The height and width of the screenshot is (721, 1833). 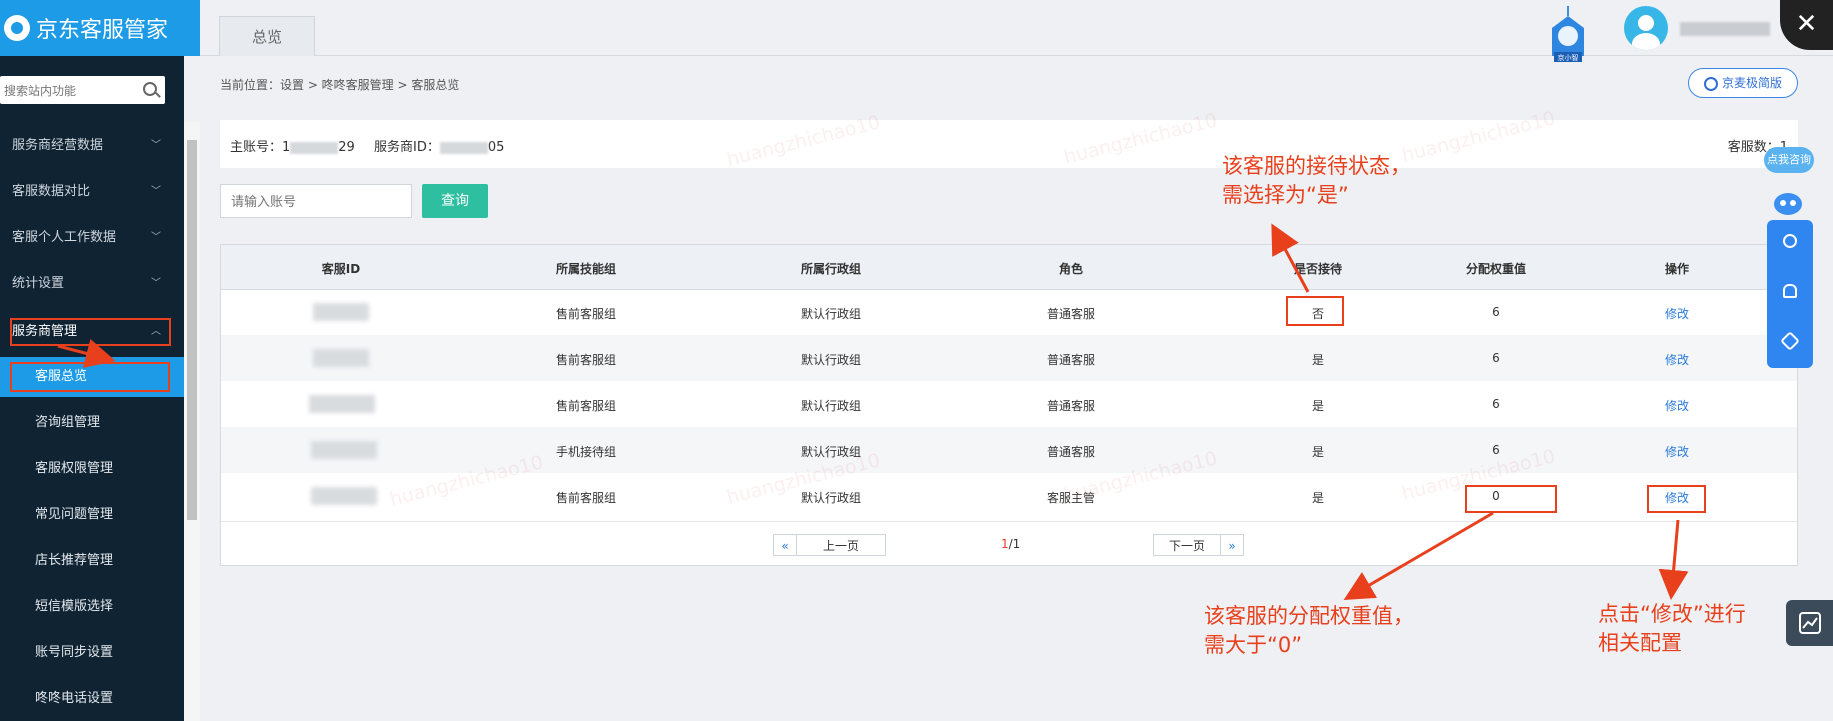 I want to click on trend-chart-icon, so click(x=1810, y=623).